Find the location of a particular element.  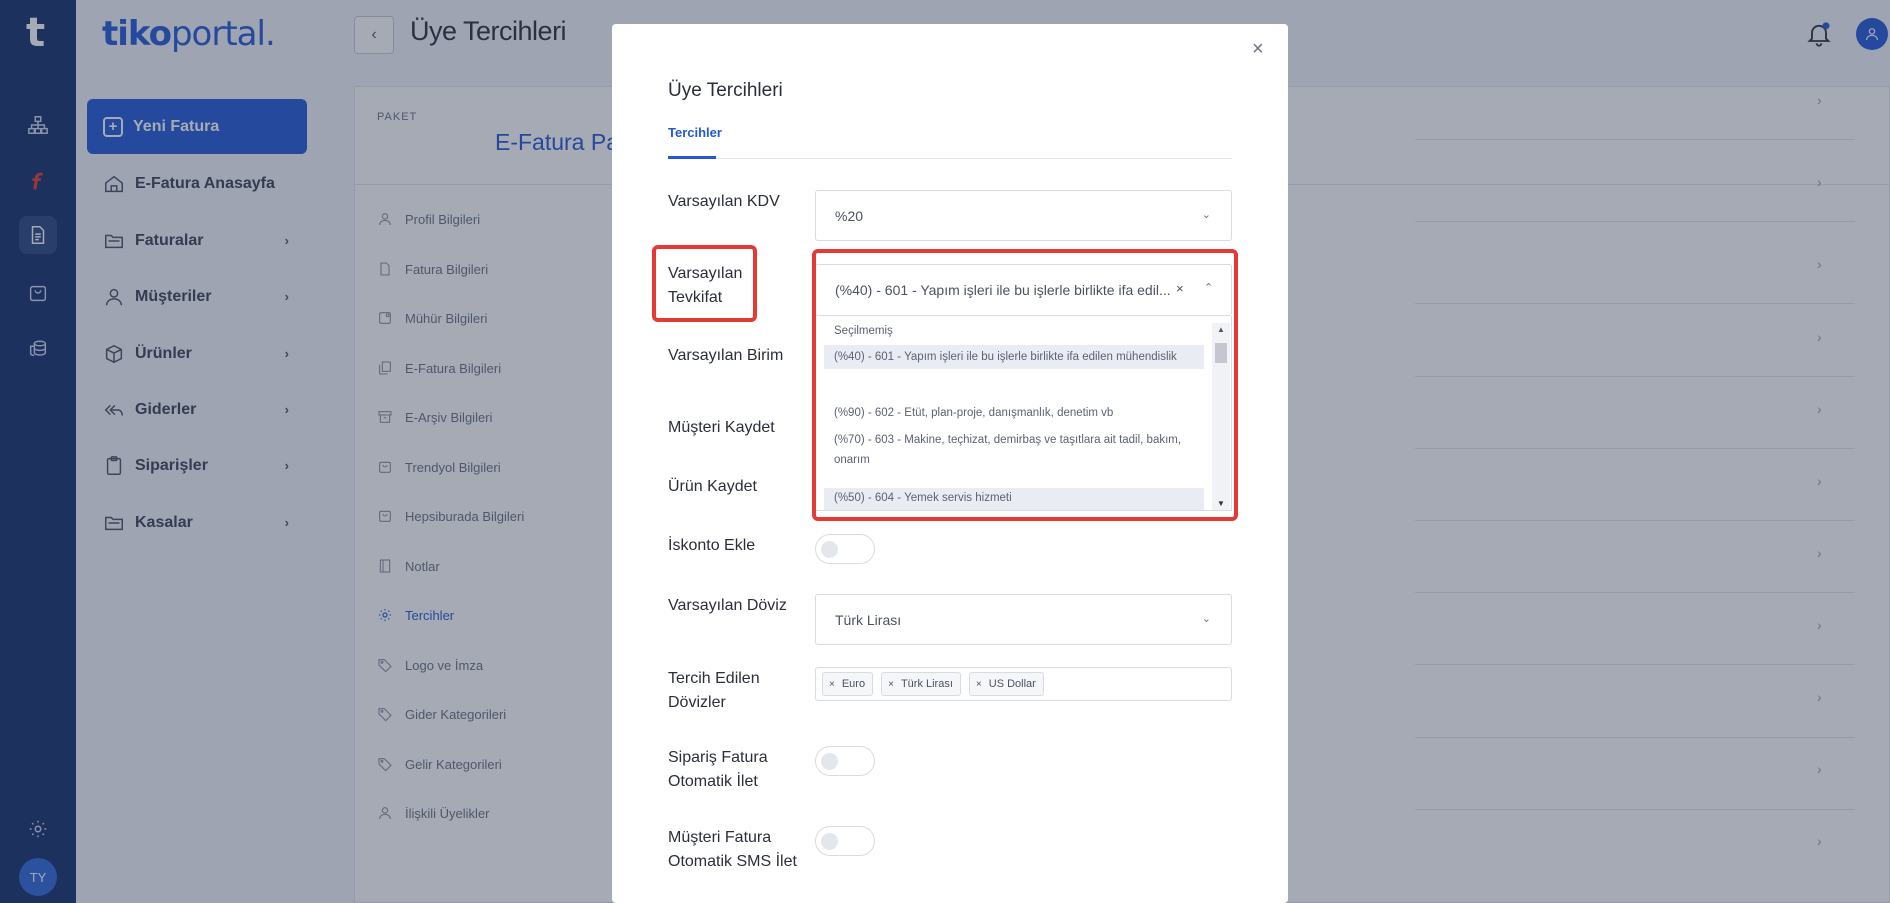

tab-divider is located at coordinates (950, 158).